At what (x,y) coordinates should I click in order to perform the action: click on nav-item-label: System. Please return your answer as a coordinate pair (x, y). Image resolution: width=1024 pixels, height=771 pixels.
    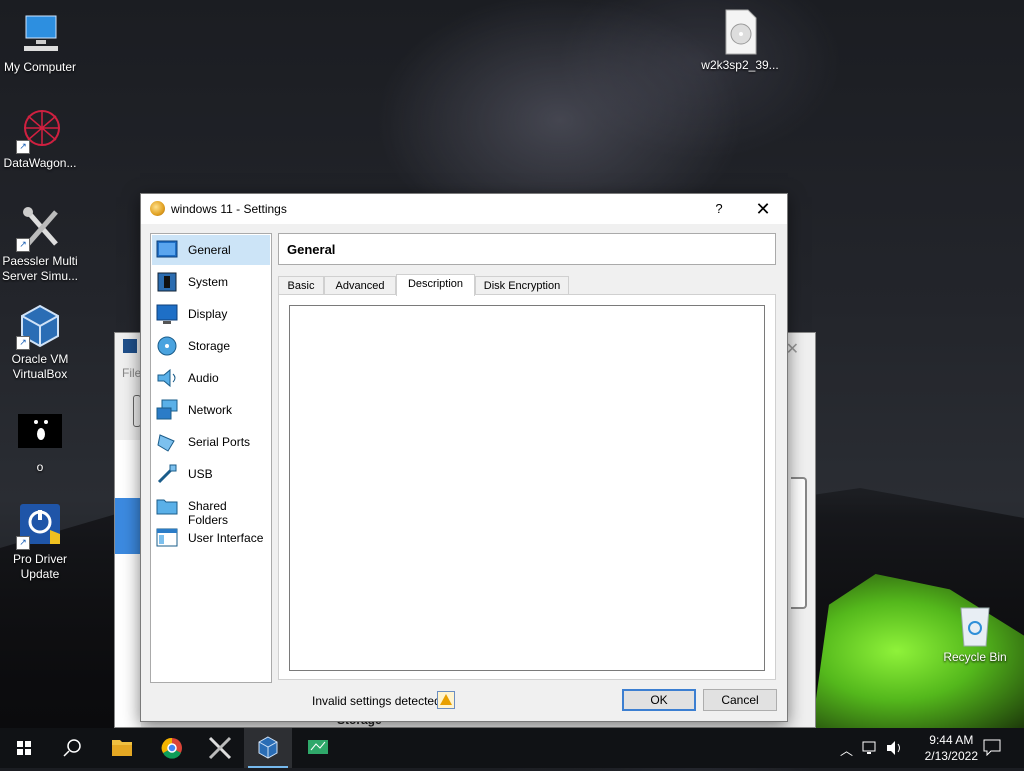
    Looking at the image, I should click on (208, 282).